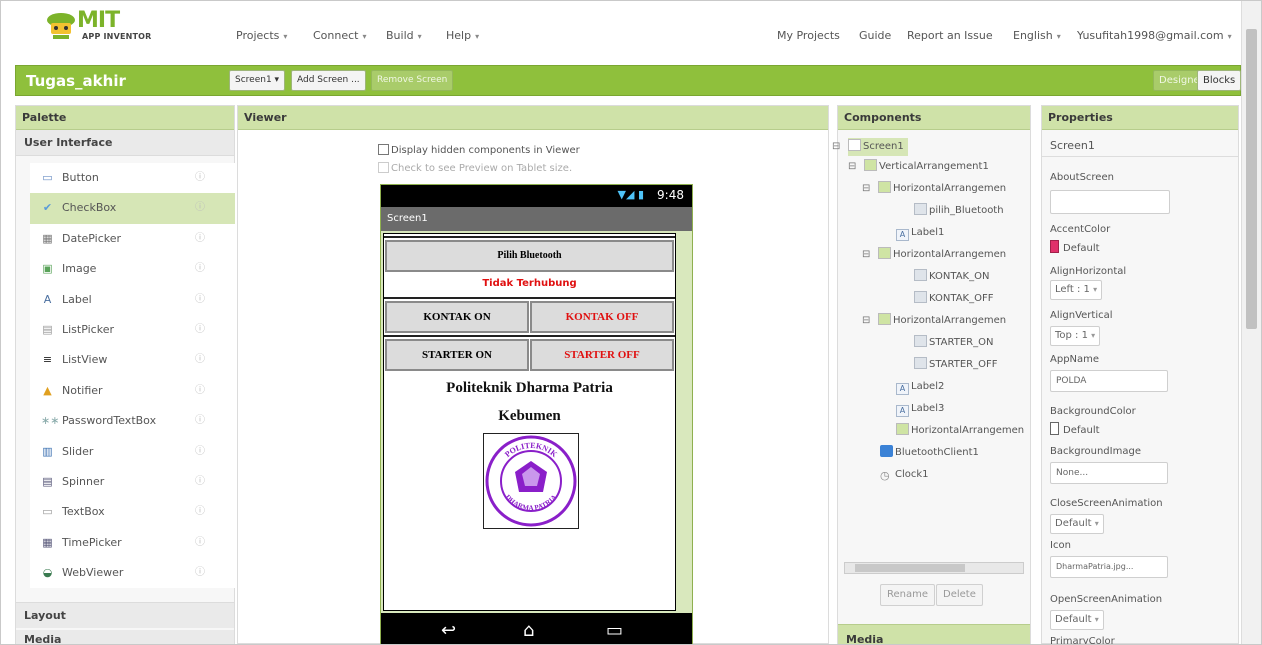  I want to click on palette-item-listpicker: ▤ ListPicker ⓘ, so click(132, 330).